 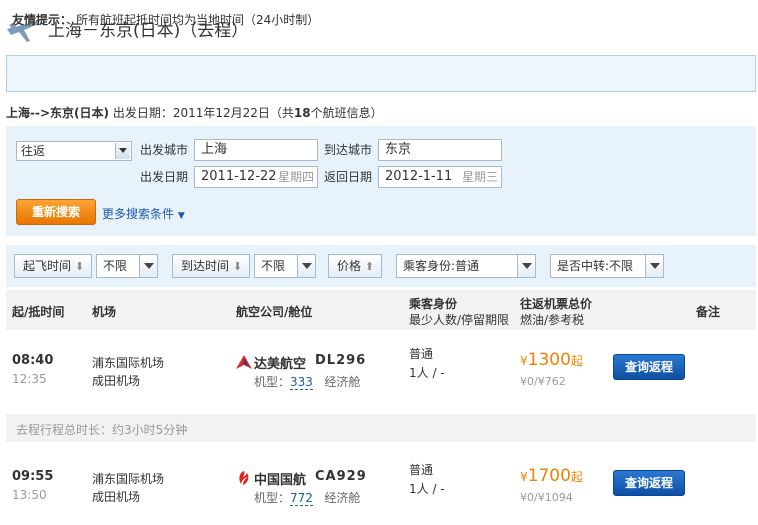 I want to click on arrive-time: 12:35, so click(x=29, y=379).